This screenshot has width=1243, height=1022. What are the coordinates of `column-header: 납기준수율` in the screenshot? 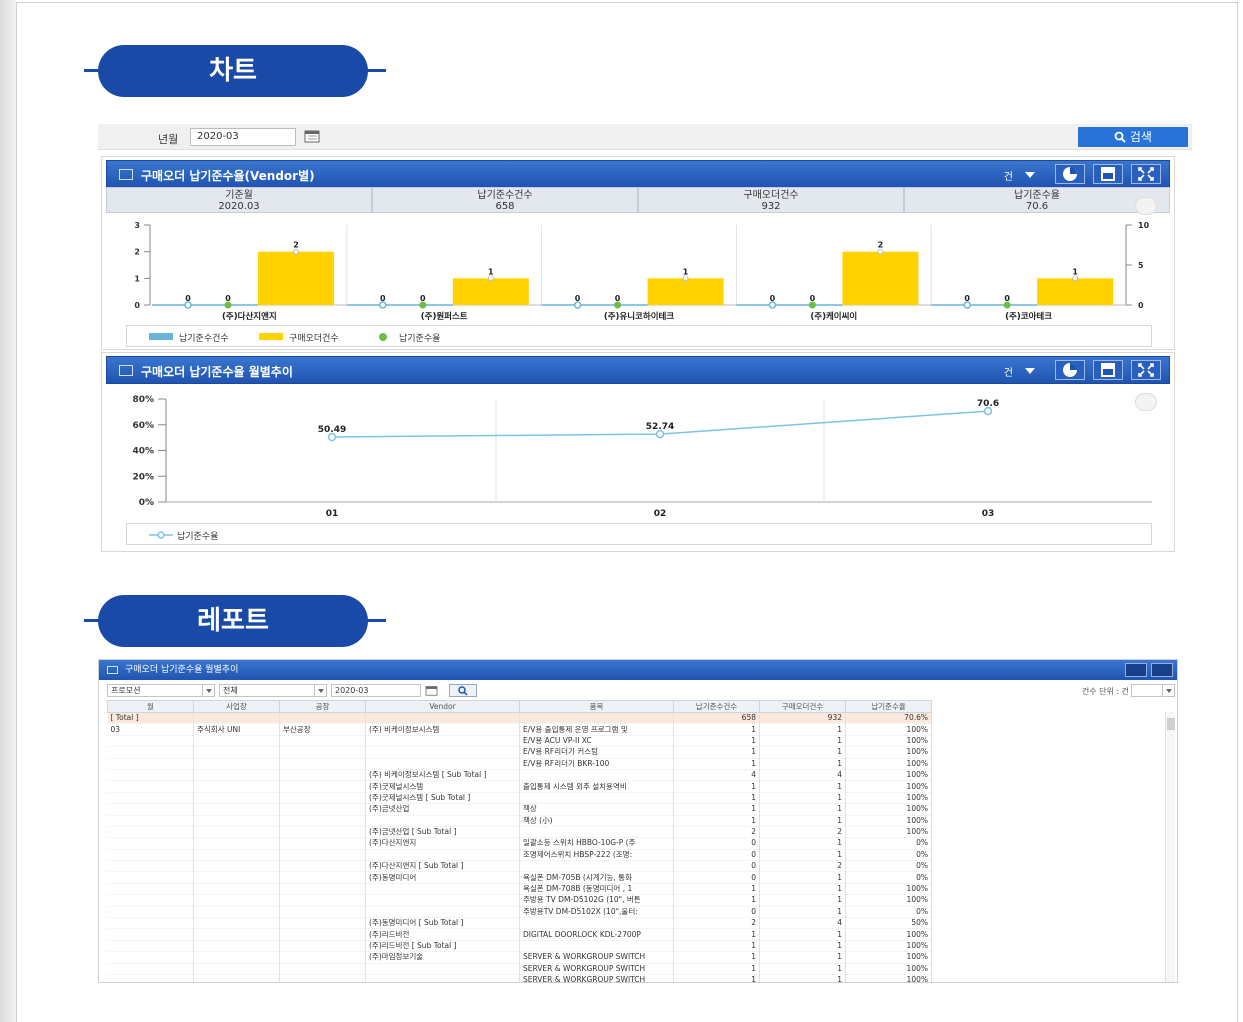 It's located at (888, 706).